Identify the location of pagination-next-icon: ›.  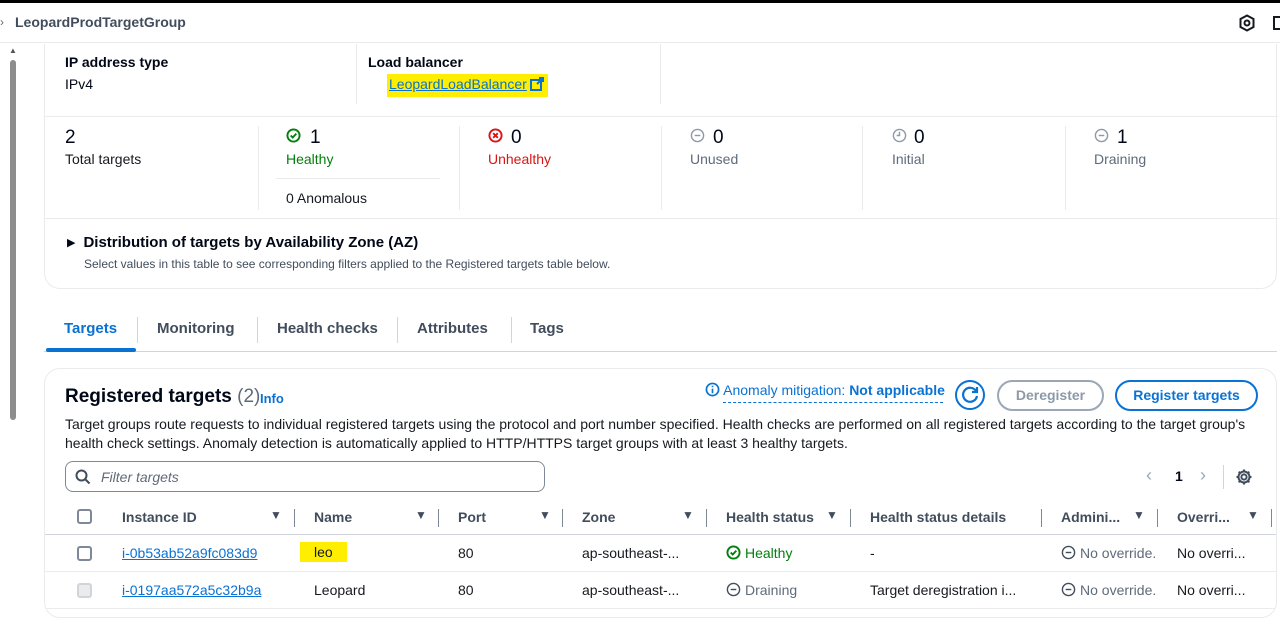
(1203, 475).